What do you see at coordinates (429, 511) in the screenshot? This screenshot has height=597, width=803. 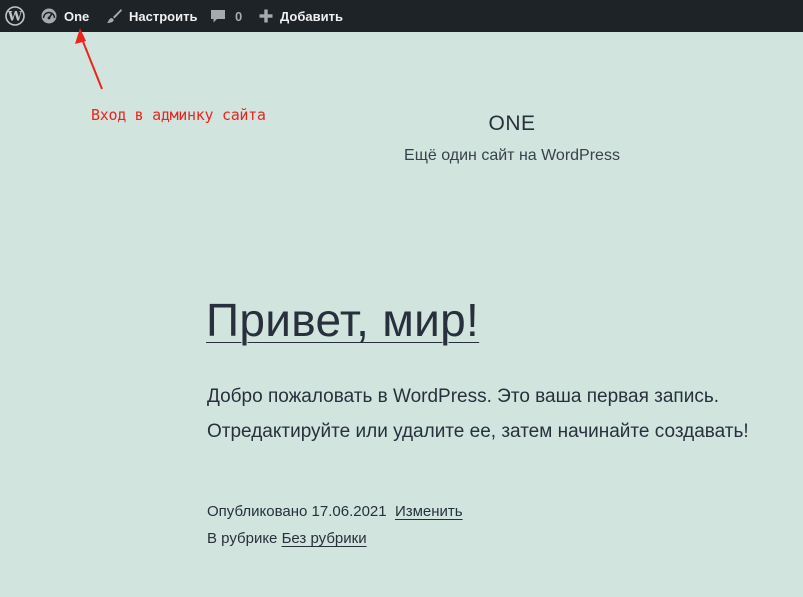 I see `edit-post-link: Изменить` at bounding box center [429, 511].